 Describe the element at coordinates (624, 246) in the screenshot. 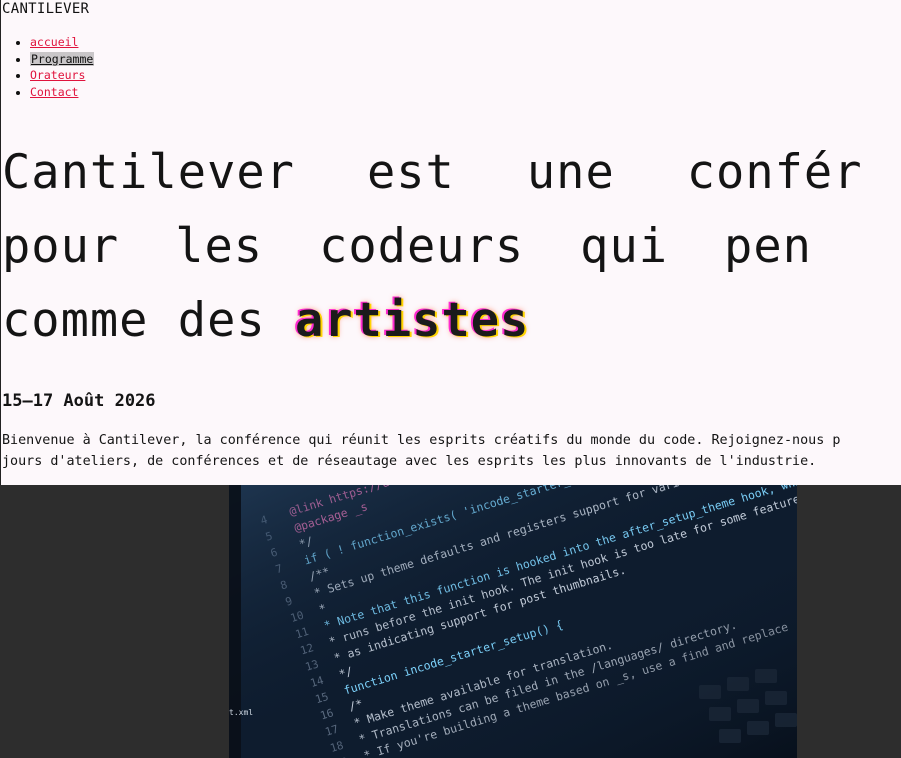

I see `hero-word: qui` at that location.